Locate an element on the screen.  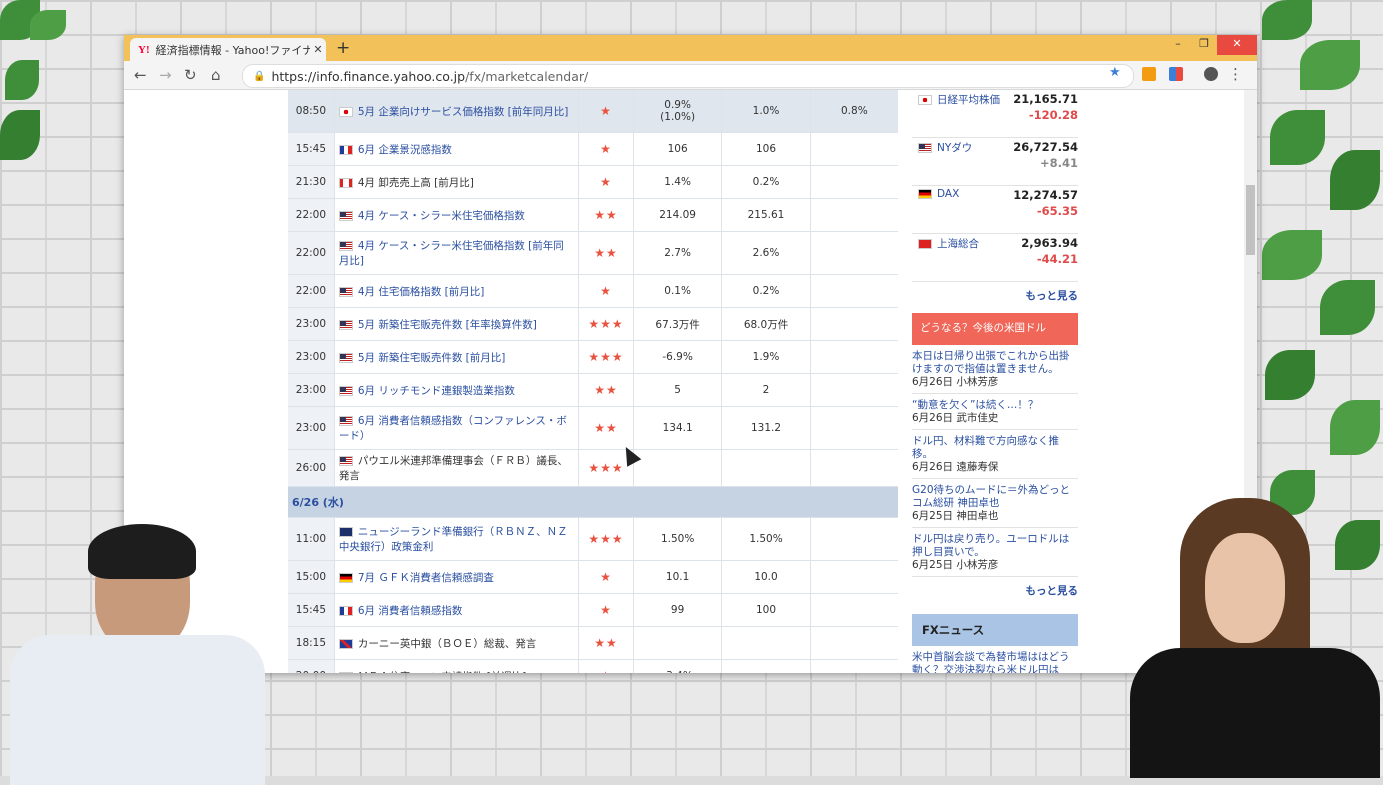
importance-stars: ★★★ is located at coordinates (606, 357).